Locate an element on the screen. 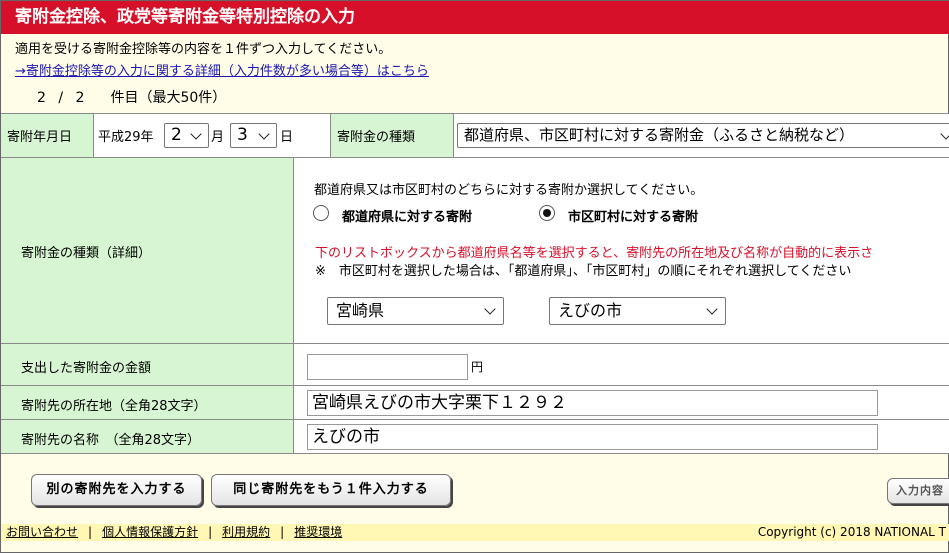 This screenshot has height=553, width=949. date-cell: 平成29年 2 月 3 日 is located at coordinates (212, 136).